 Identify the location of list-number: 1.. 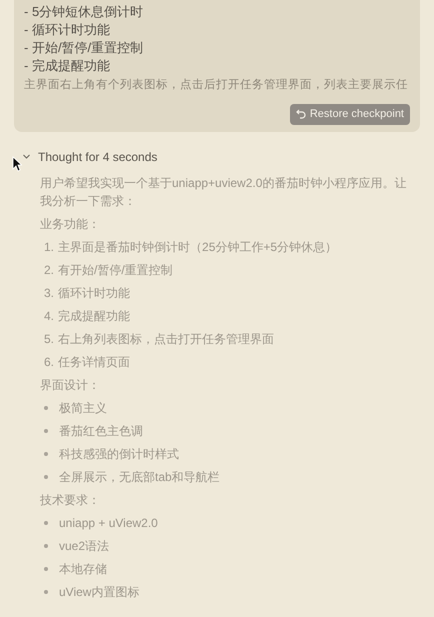
(49, 247).